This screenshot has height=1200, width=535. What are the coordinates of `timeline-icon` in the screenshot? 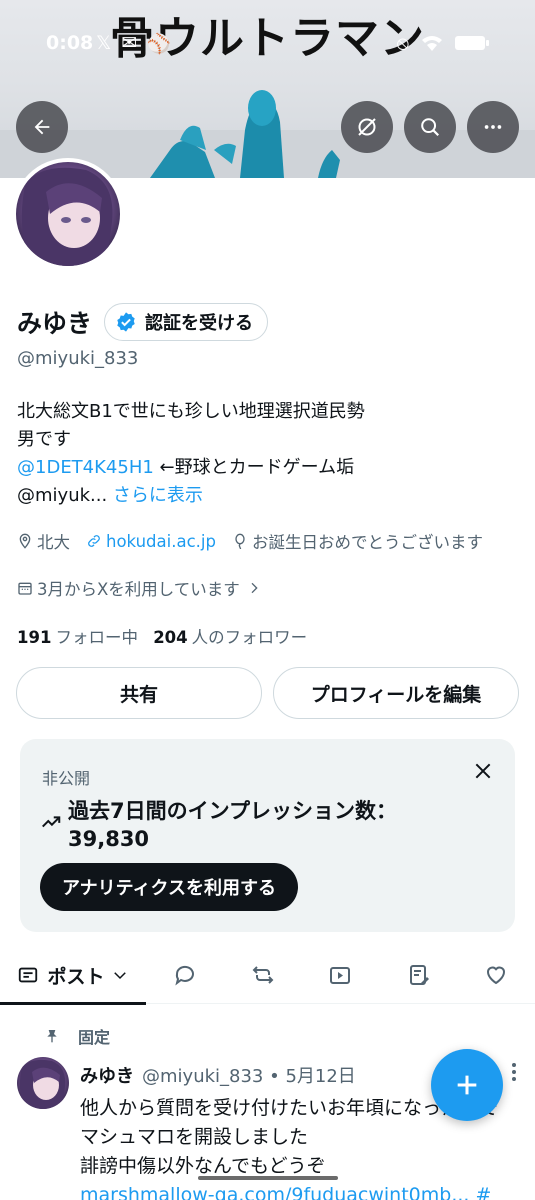 It's located at (28, 975).